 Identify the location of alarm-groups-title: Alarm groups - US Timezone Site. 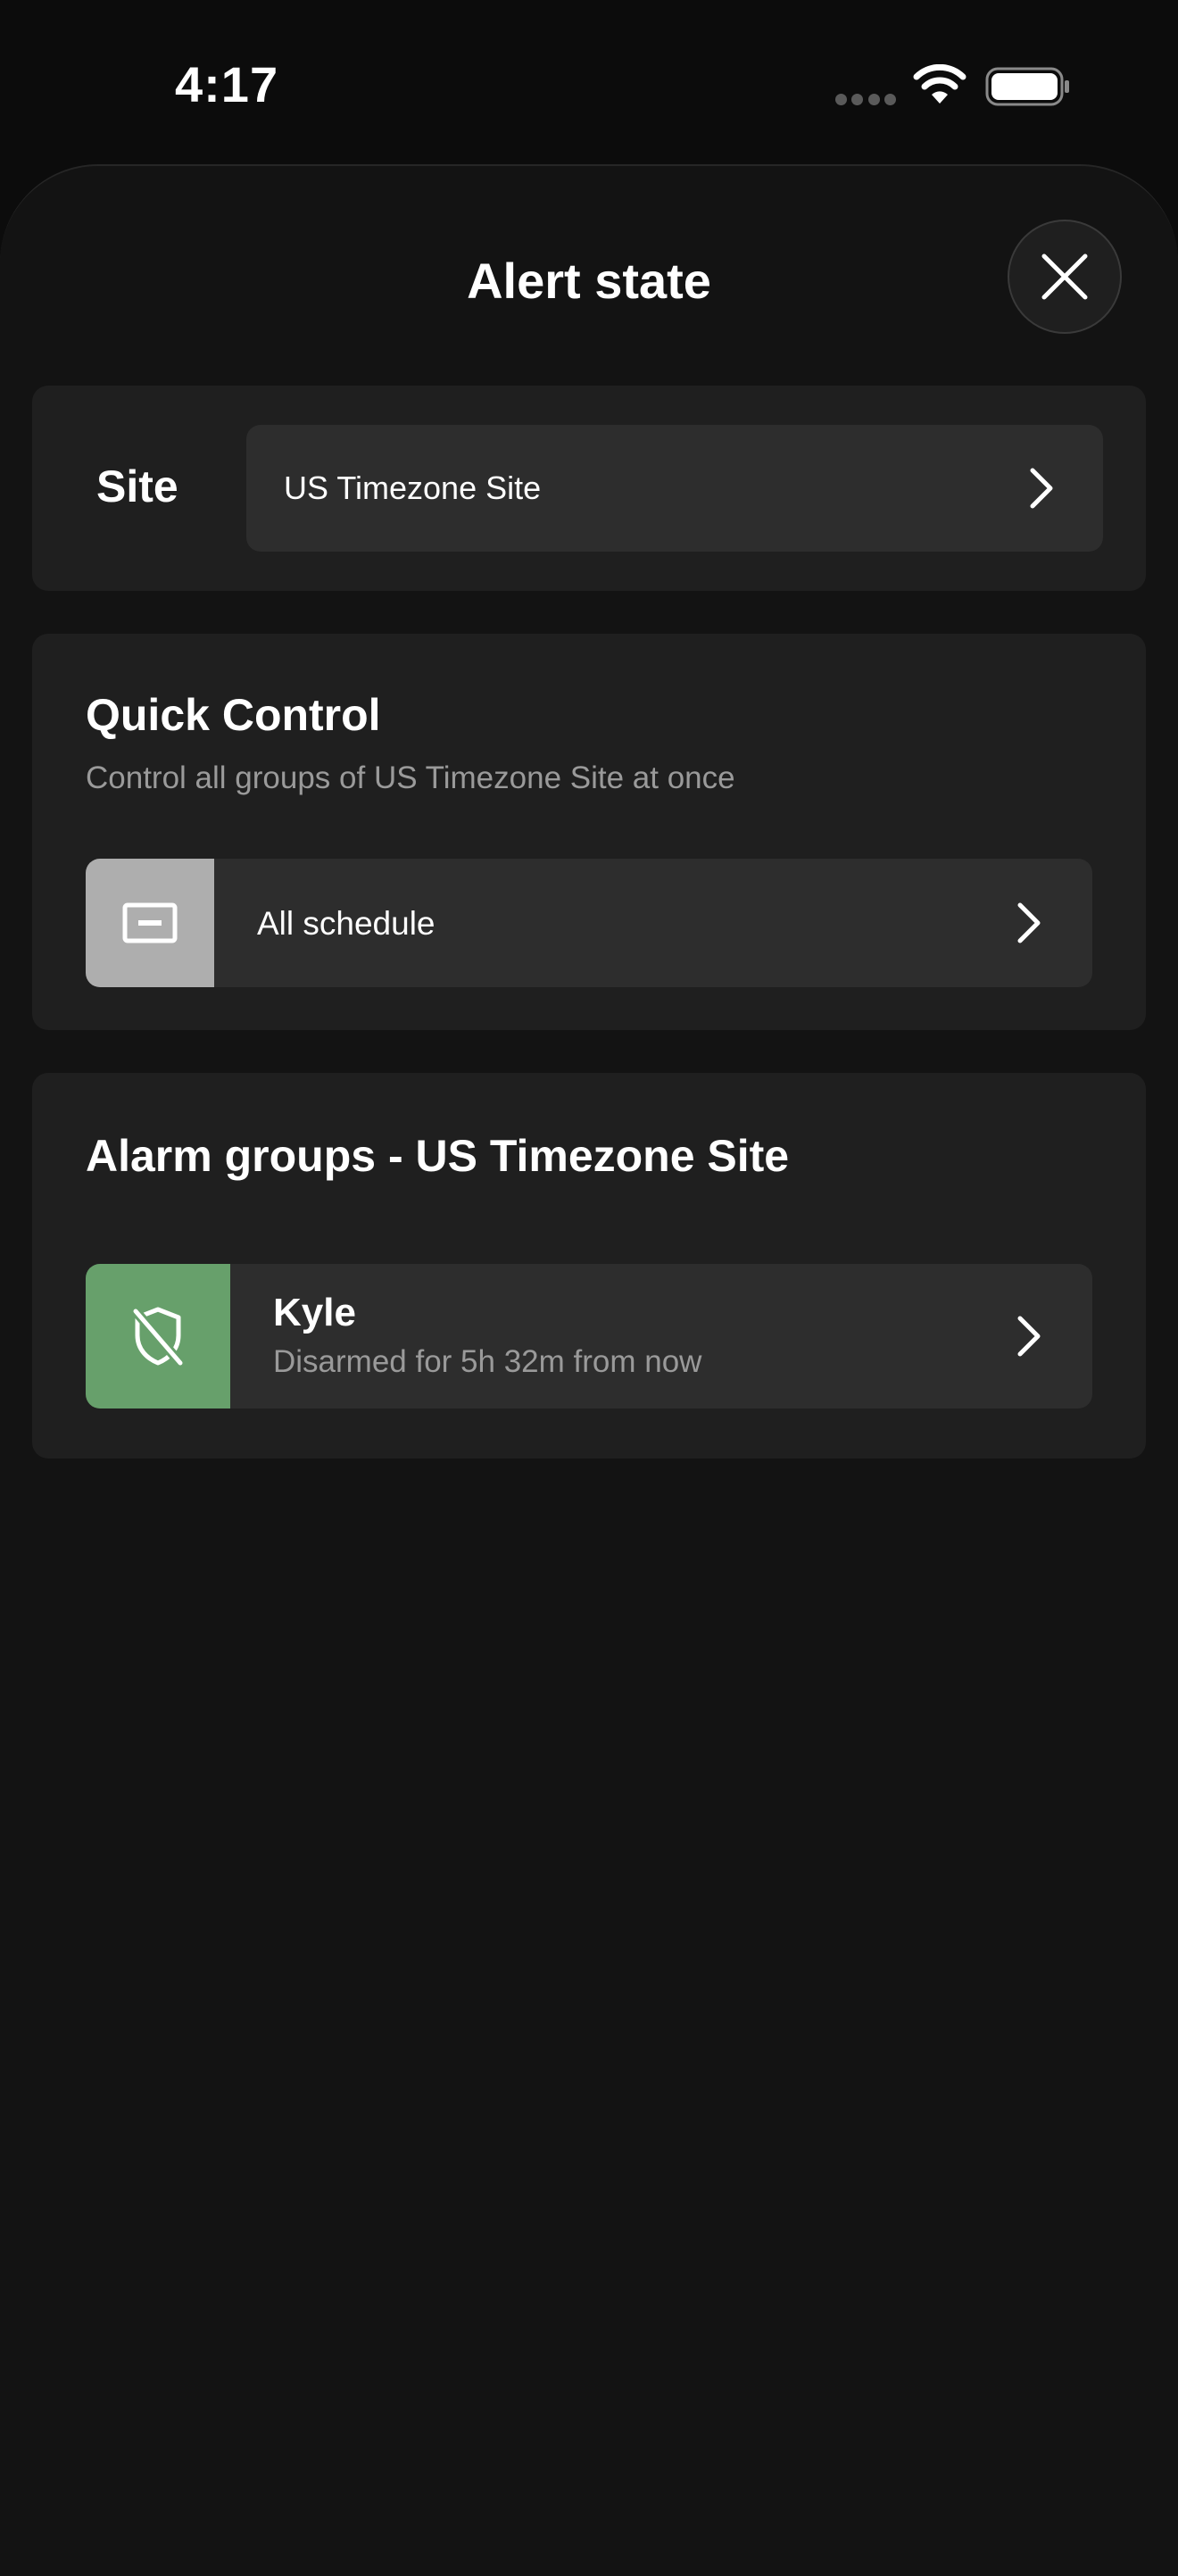
(438, 1156).